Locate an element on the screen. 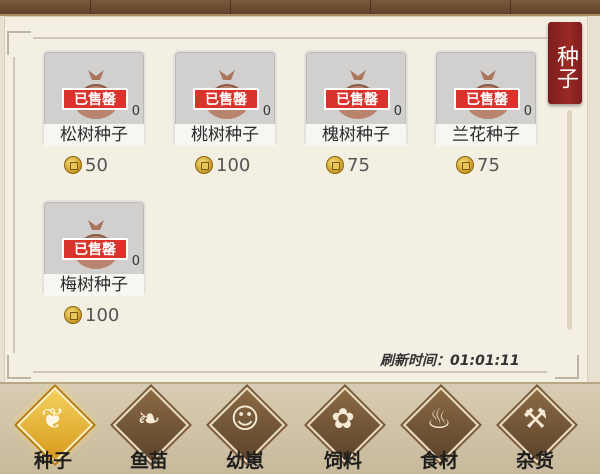 The image size is (600, 474). item-name: 松树种子 is located at coordinates (94, 135).